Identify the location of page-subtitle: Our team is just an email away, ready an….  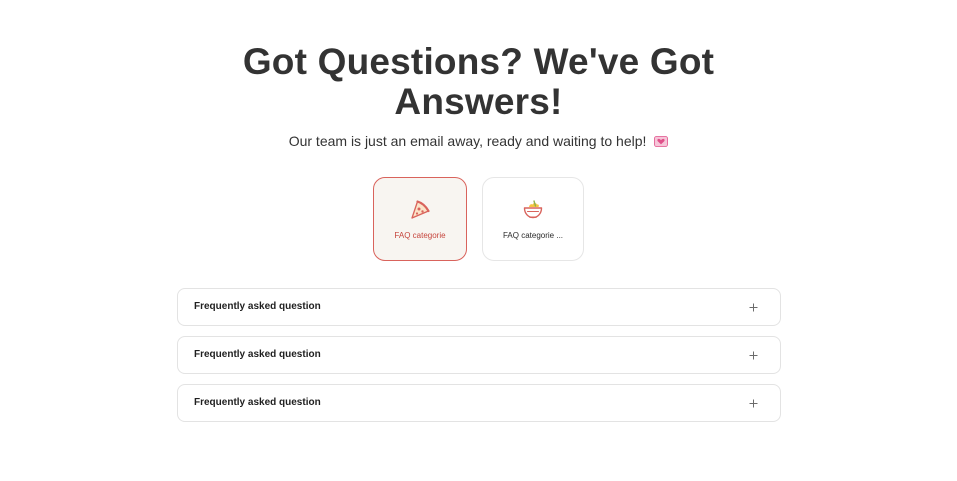
(478, 141).